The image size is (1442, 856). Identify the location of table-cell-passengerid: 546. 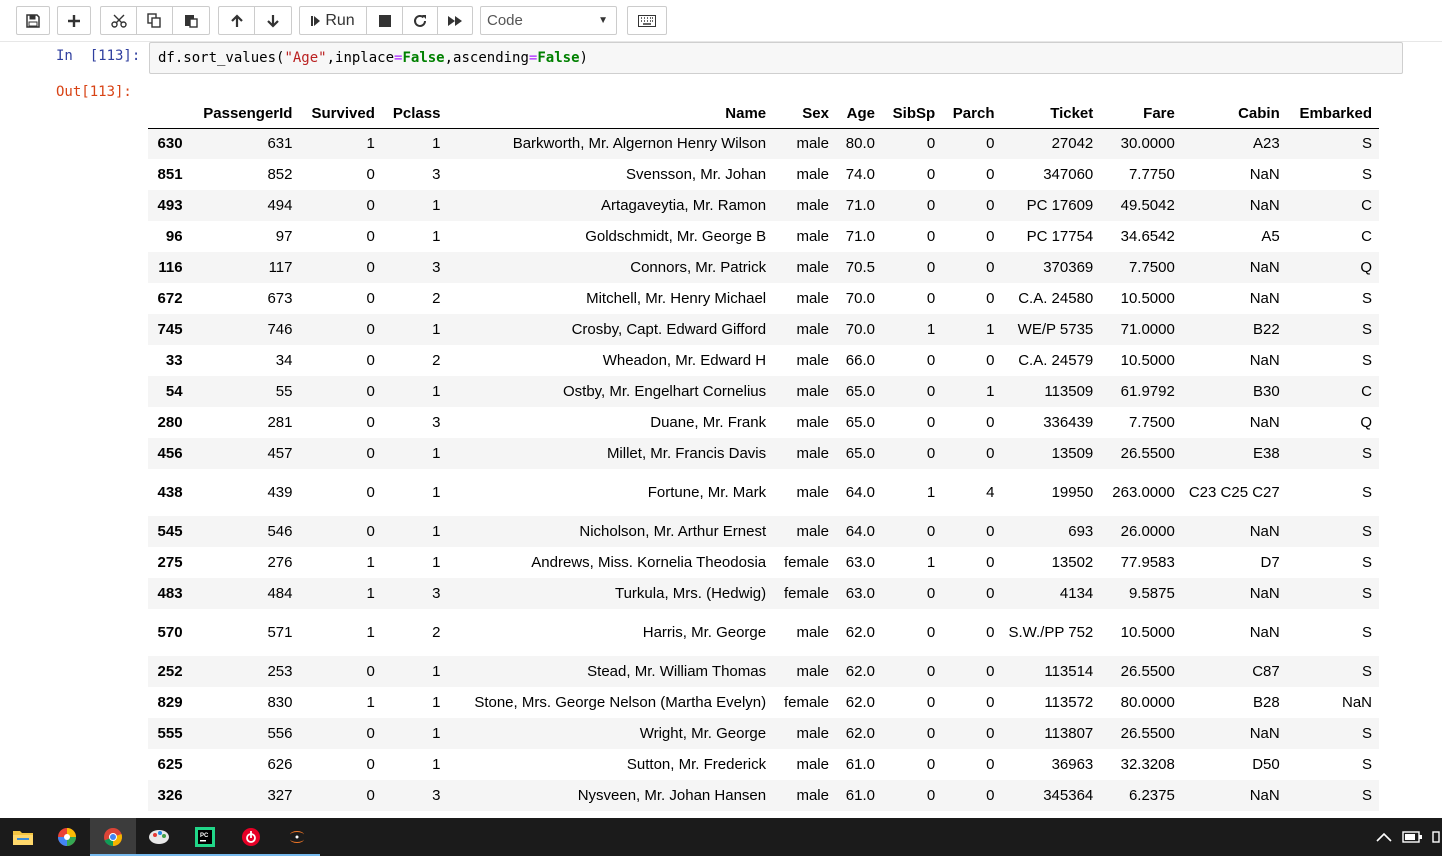
(280, 531).